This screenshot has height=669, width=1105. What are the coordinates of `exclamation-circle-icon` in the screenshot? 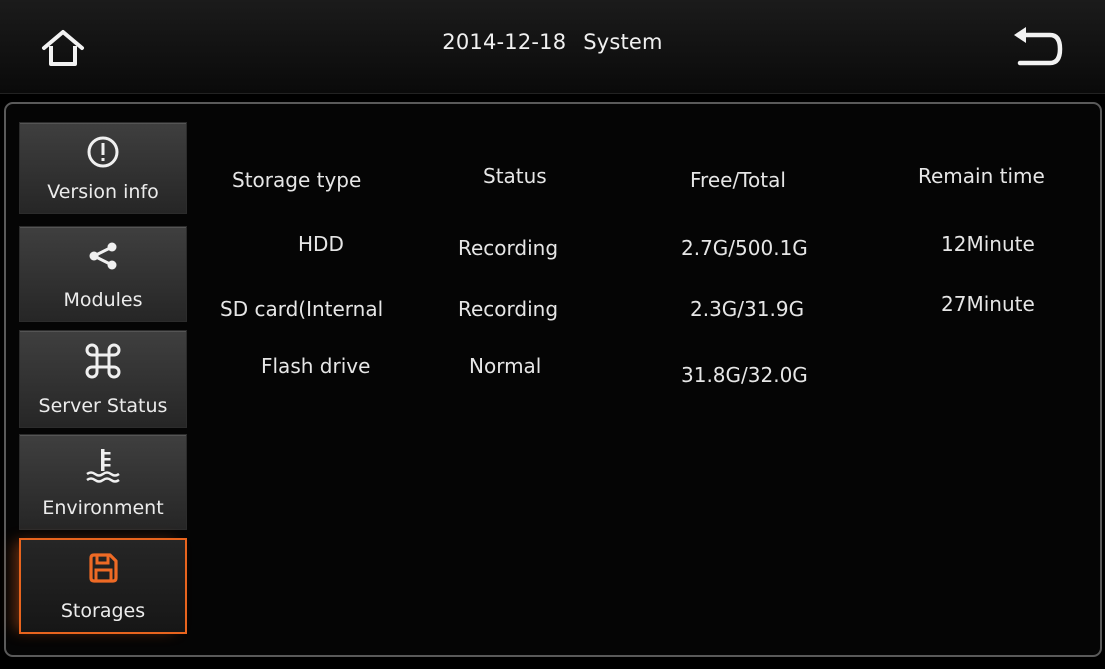 It's located at (103, 152).